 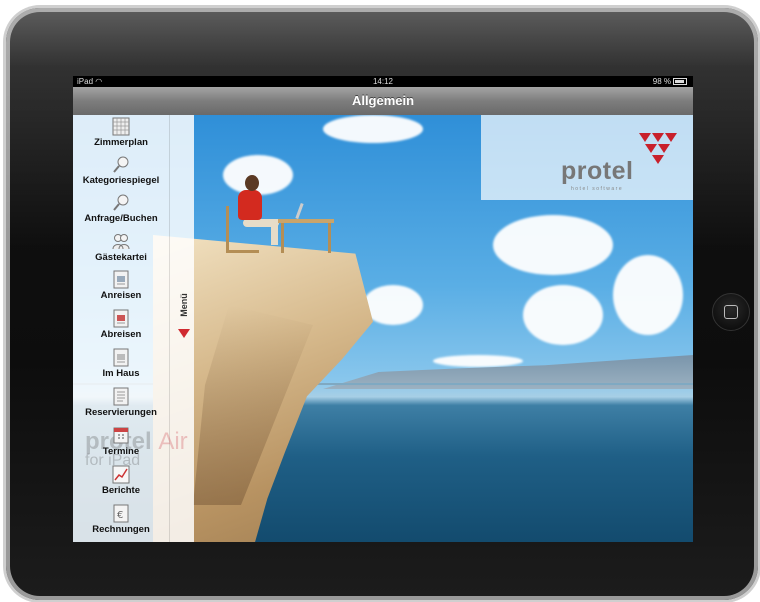 I want to click on grid-plan-icon, so click(x=121, y=126).